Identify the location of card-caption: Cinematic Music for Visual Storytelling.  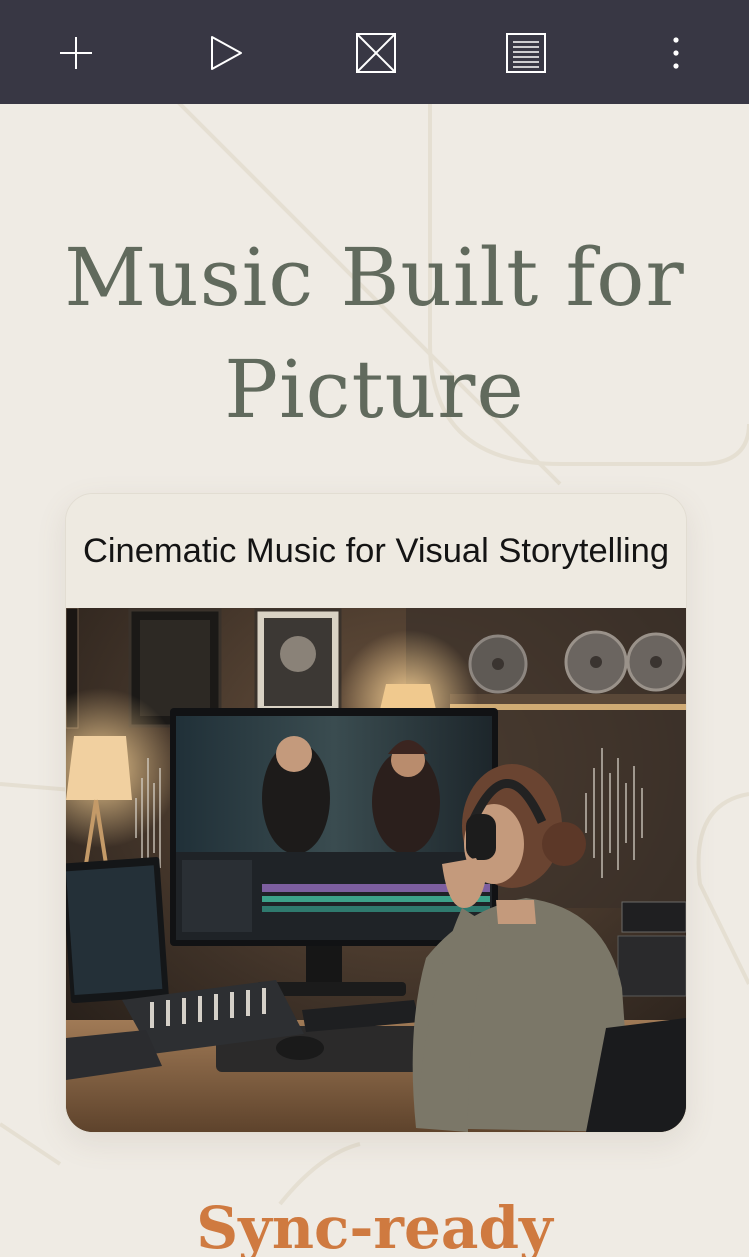
(376, 551).